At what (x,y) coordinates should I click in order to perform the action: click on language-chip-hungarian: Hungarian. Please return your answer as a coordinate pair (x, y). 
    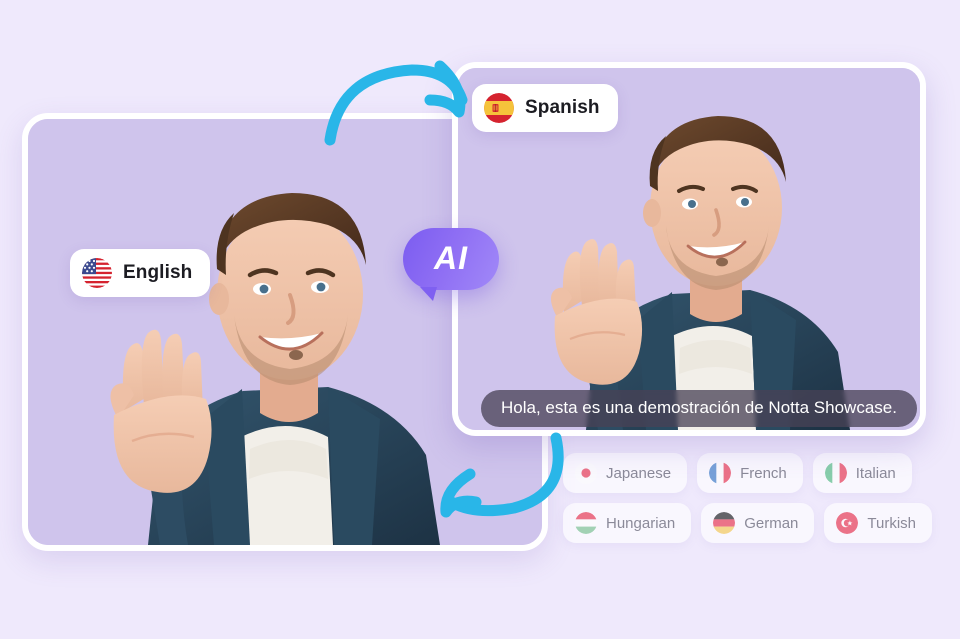
    Looking at the image, I should click on (627, 523).